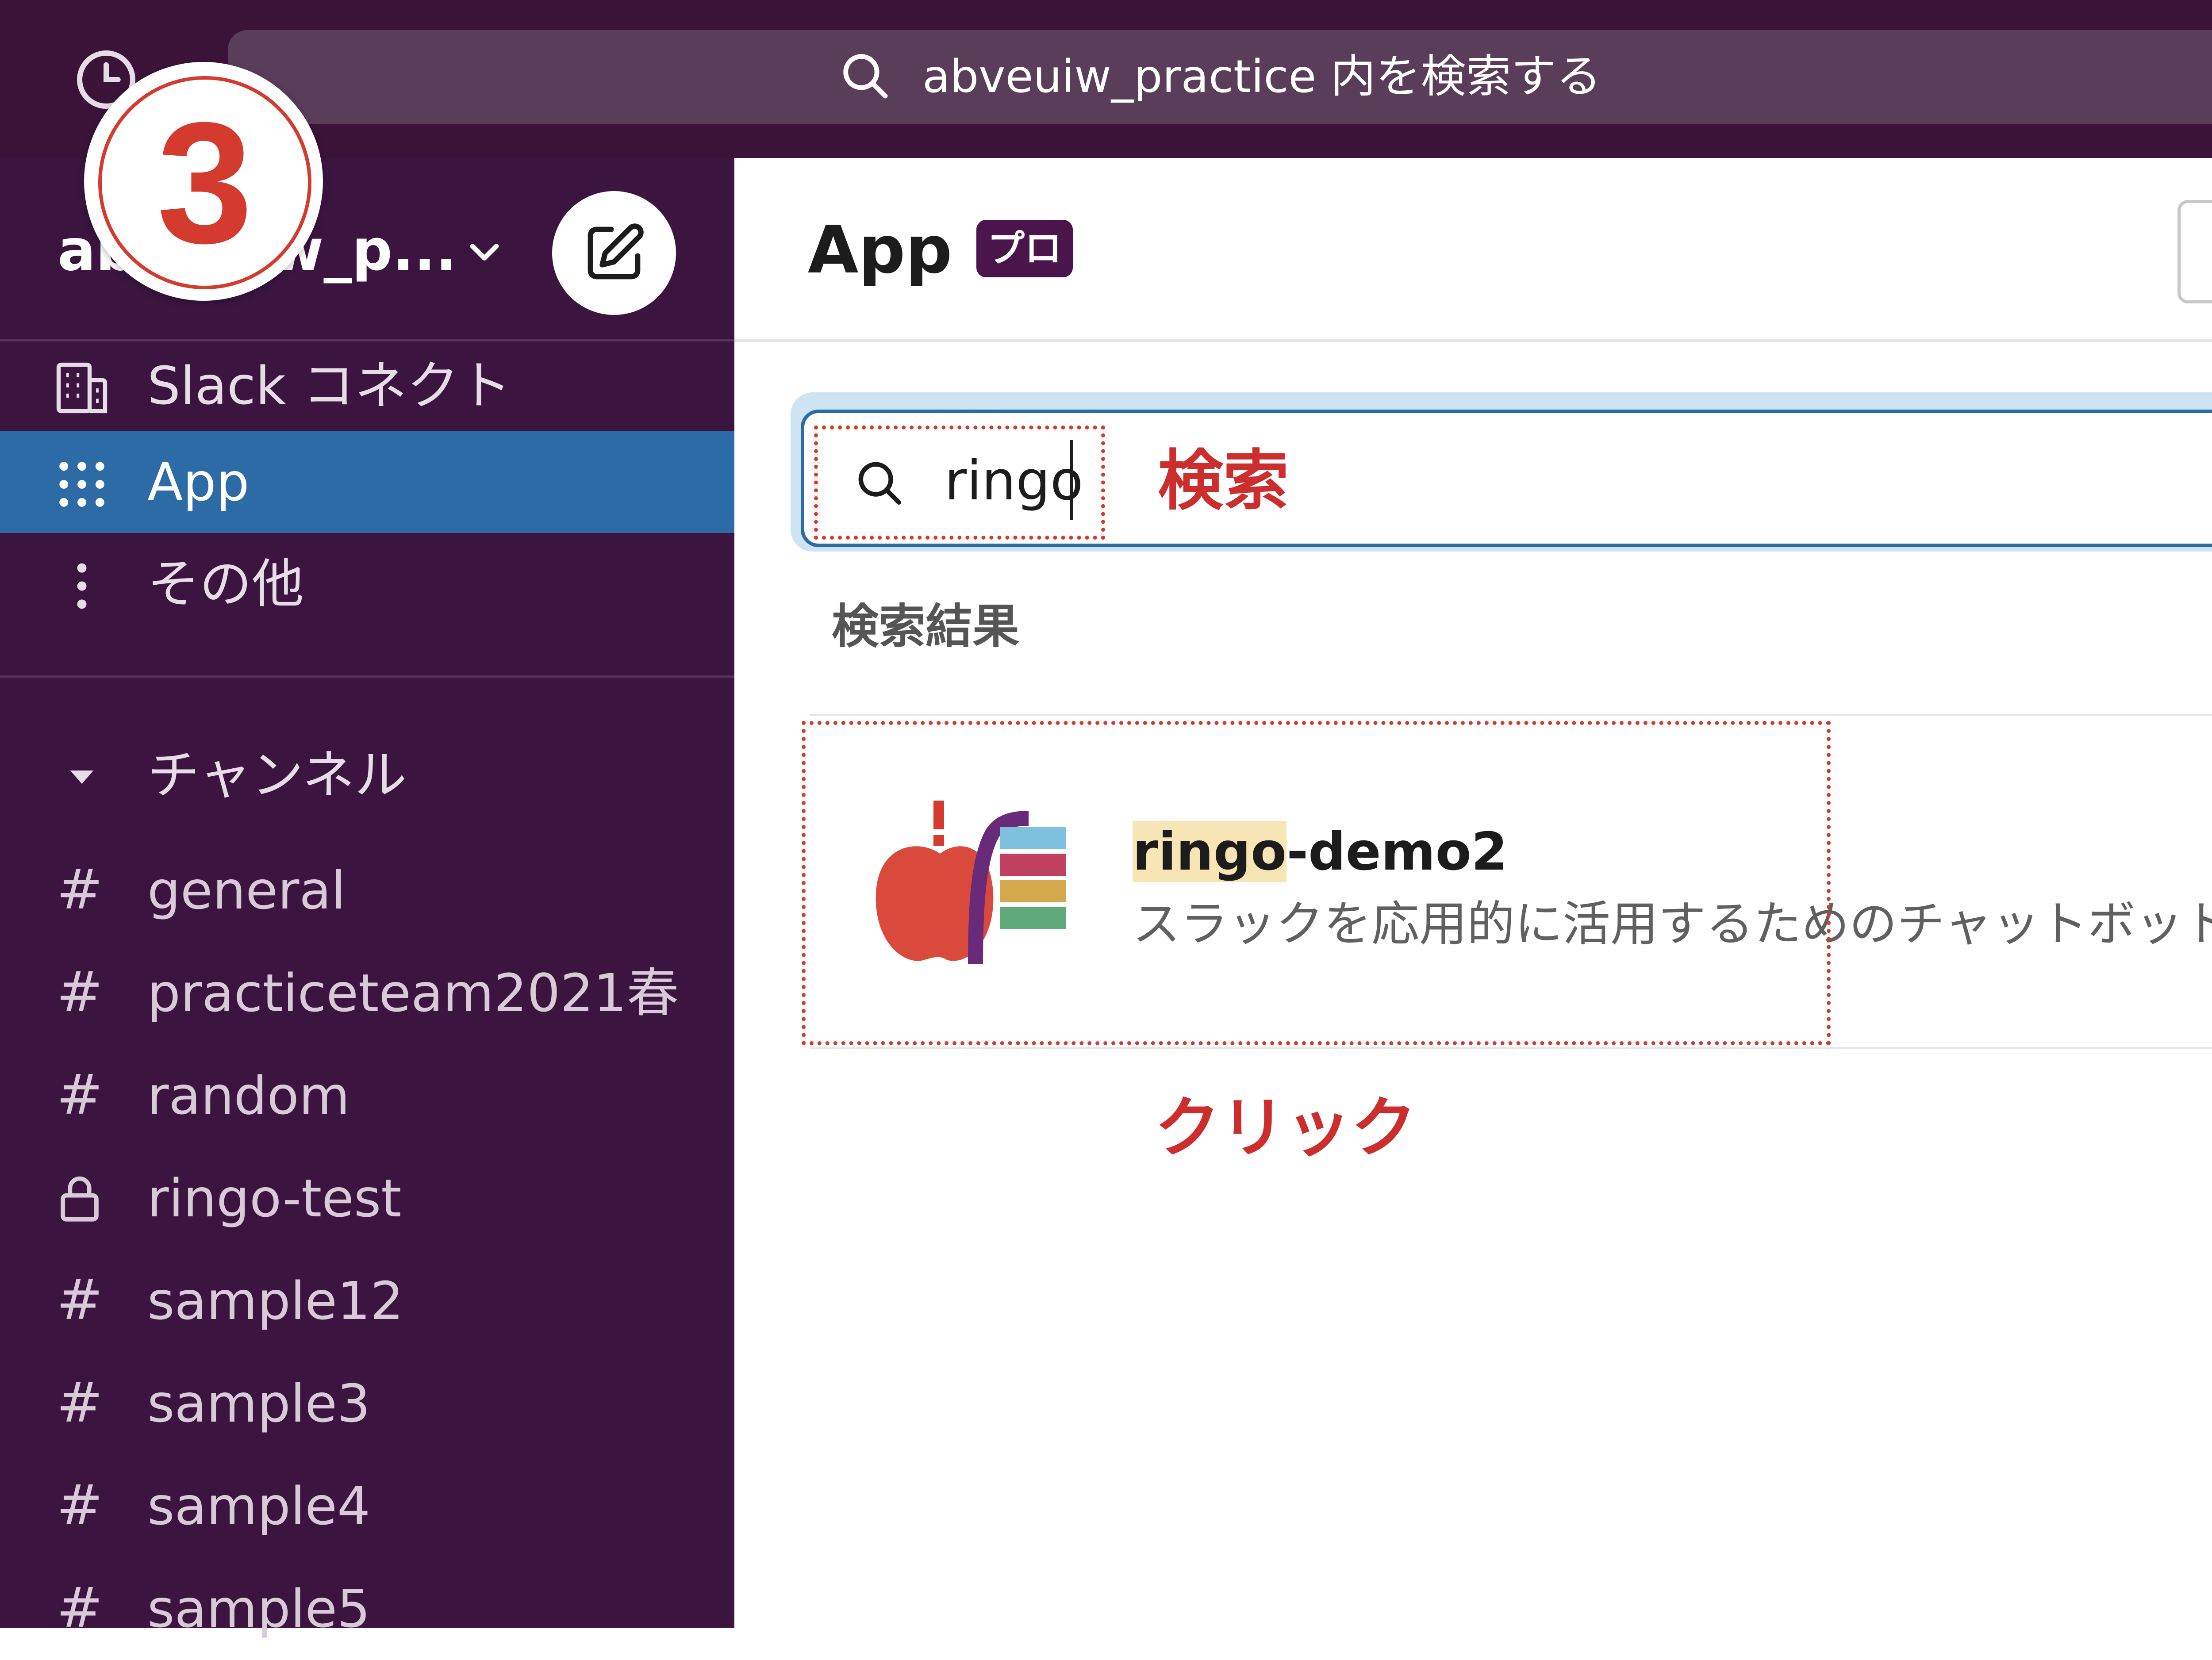  I want to click on sidebar-item-app: App, so click(367, 482).